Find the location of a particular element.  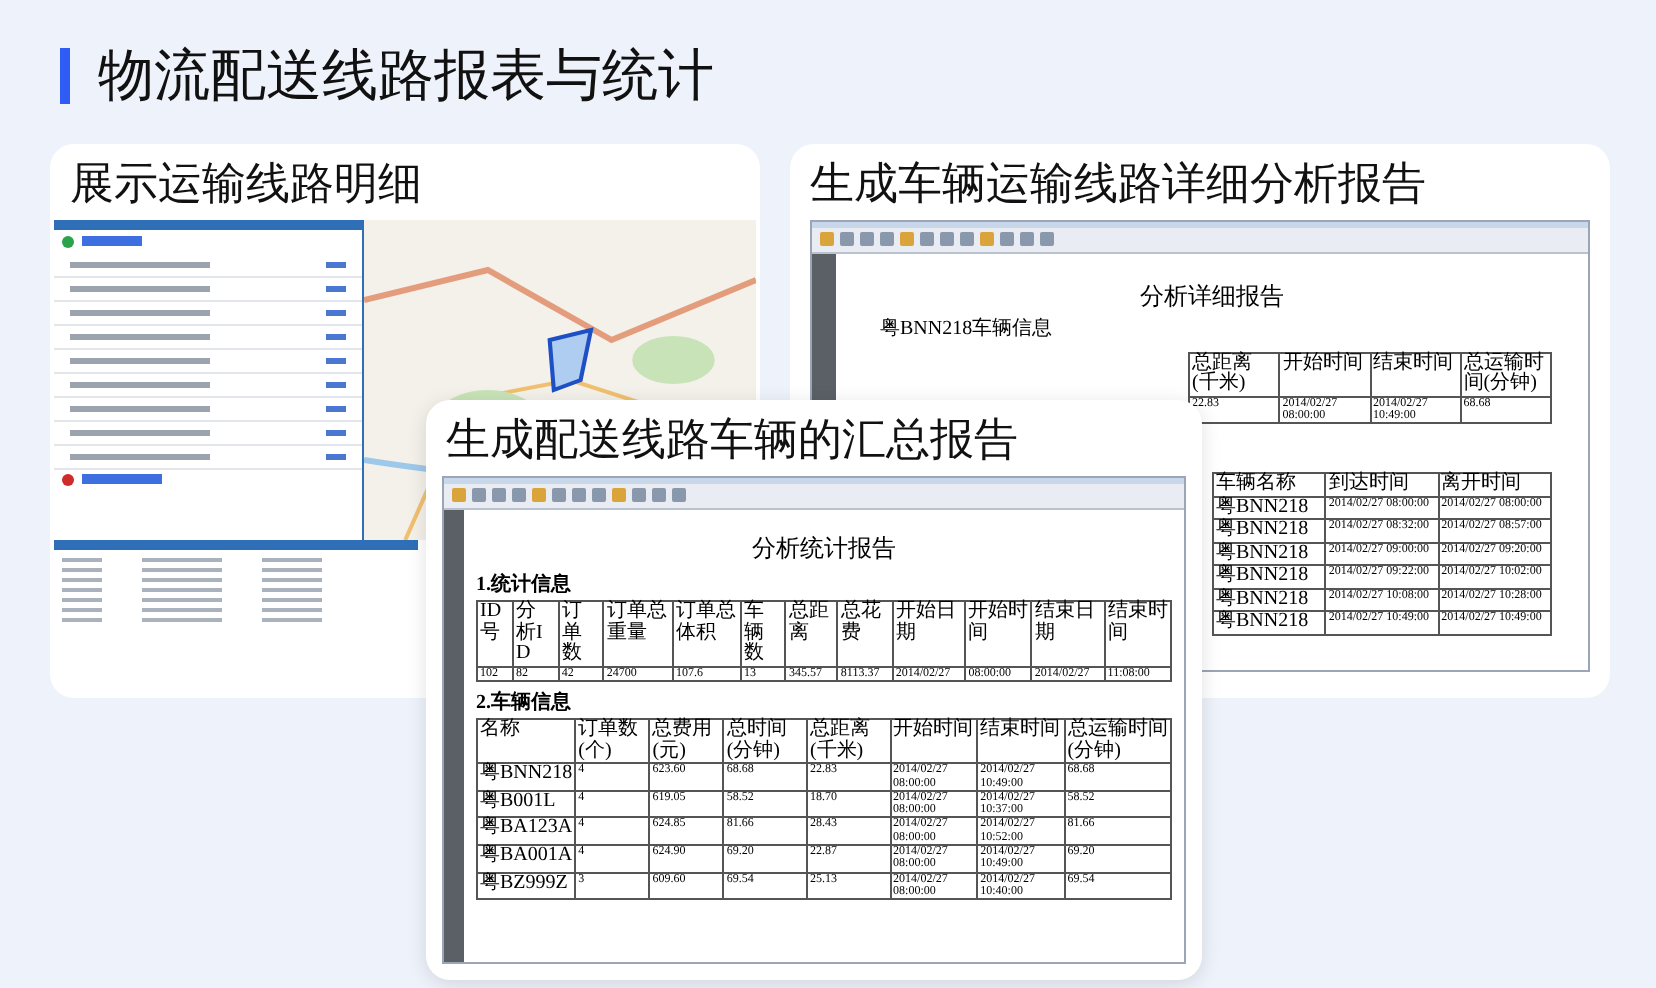

section-heading: 1.统计信息 is located at coordinates (524, 585).